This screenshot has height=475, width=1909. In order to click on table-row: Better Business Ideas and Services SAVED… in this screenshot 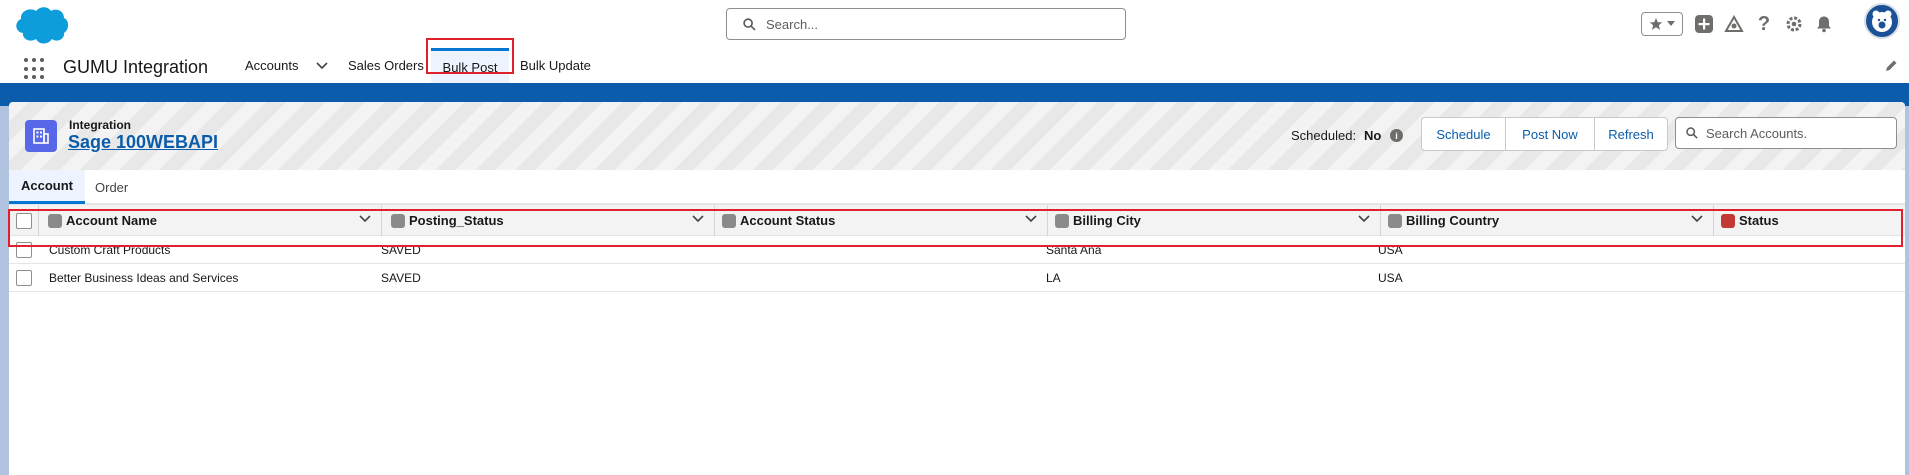, I will do `click(957, 278)`.